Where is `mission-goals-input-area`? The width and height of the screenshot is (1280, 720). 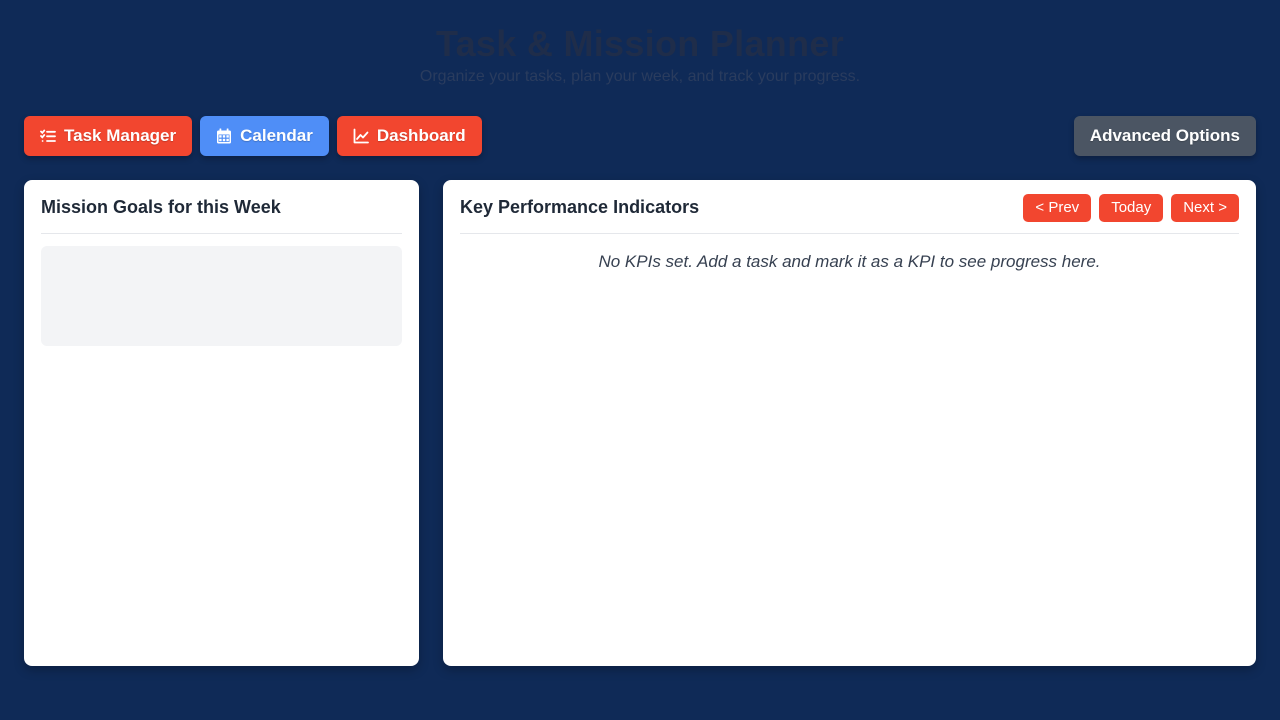 mission-goals-input-area is located at coordinates (221, 296).